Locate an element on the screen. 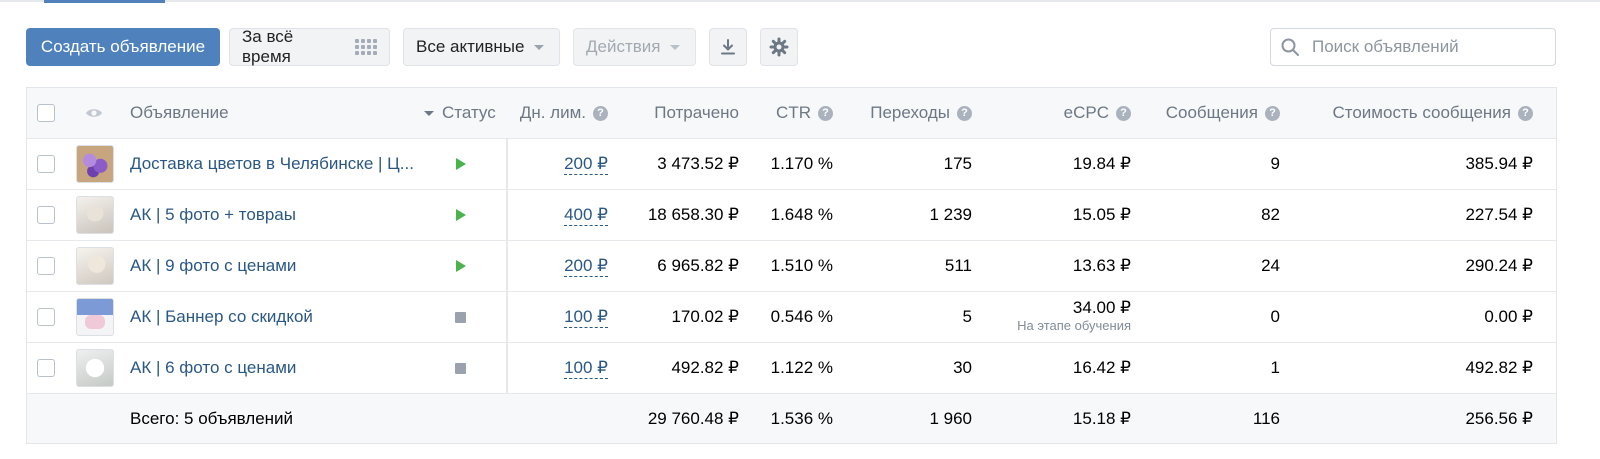  total-messages-cell: 116 is located at coordinates (1266, 418).